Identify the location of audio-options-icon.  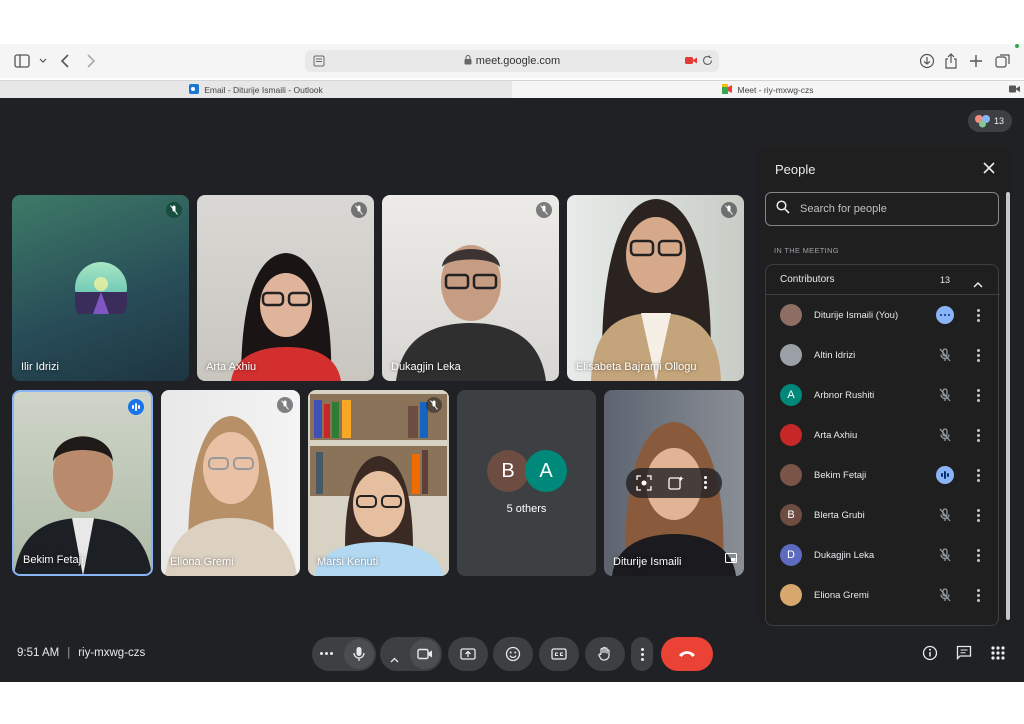
(326, 653).